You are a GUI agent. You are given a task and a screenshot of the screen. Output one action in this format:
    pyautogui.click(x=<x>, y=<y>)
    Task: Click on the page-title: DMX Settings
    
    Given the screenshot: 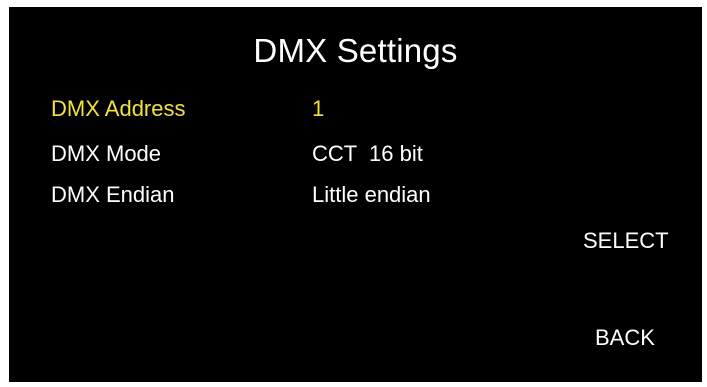 What is the action you would take?
    pyautogui.click(x=355, y=50)
    